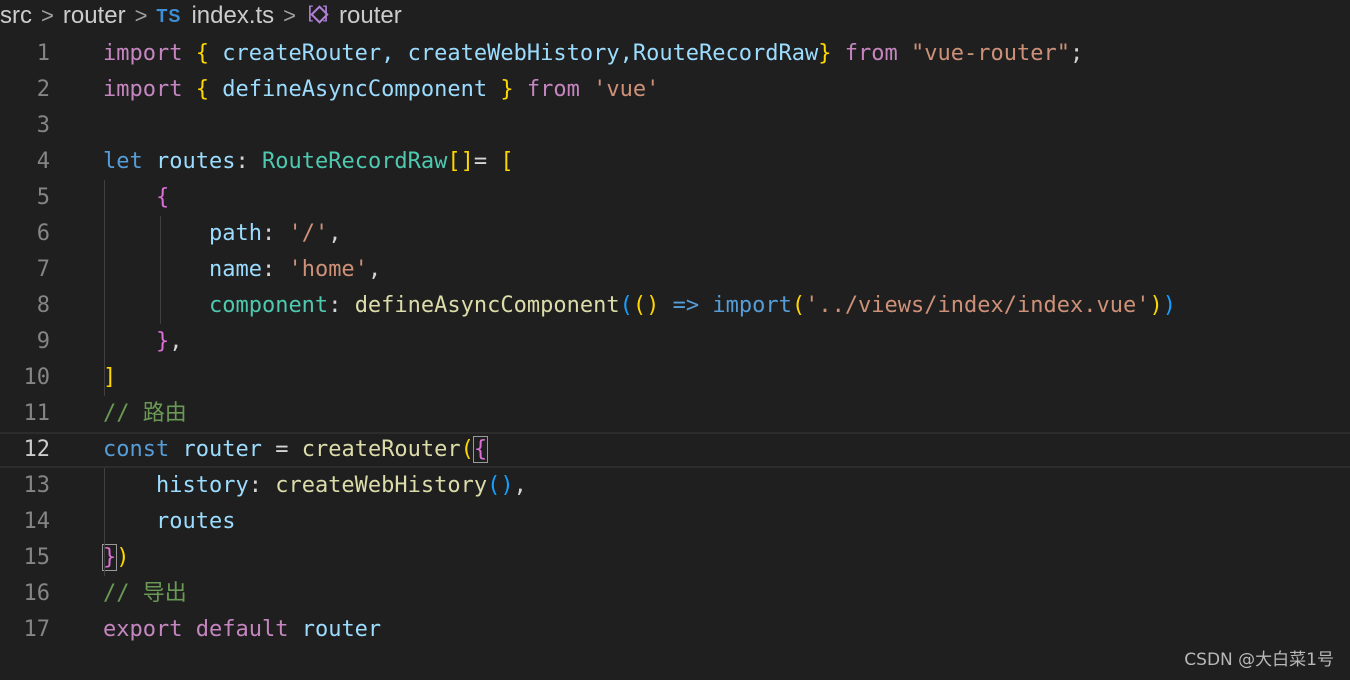 Image resolution: width=1350 pixels, height=680 pixels. I want to click on code-token: 'vue', so click(626, 89).